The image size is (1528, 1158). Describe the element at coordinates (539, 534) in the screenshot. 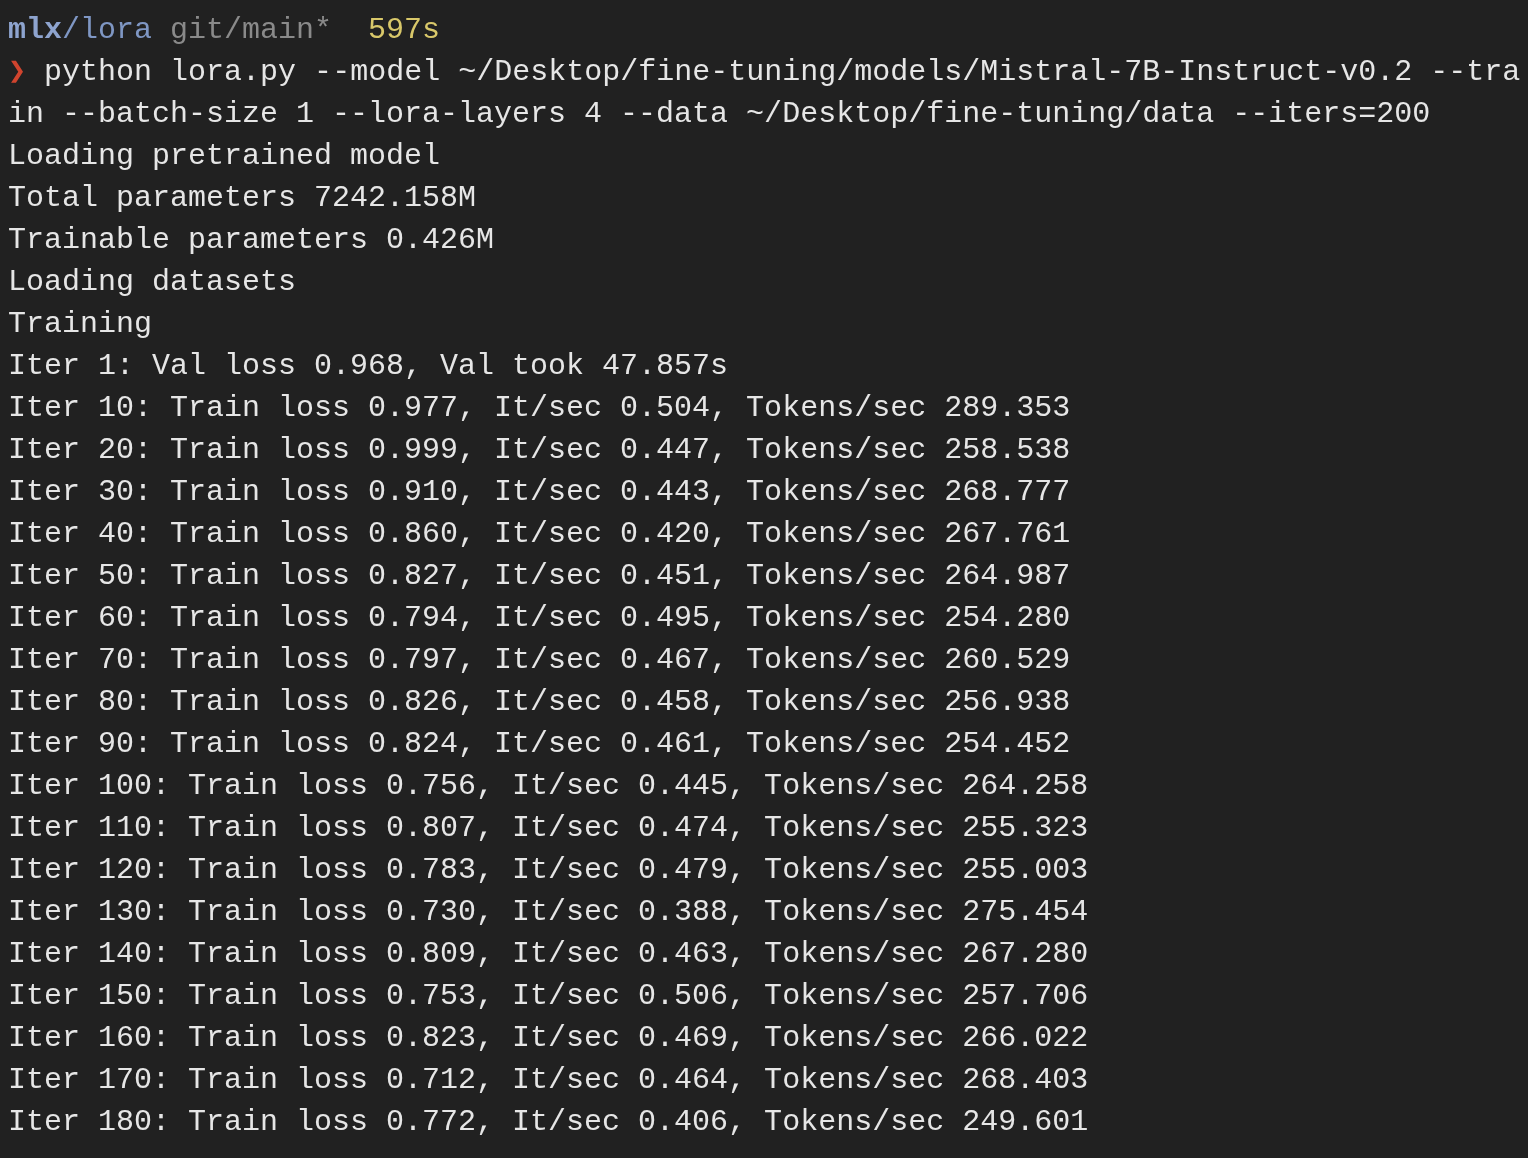

I see `output-line: Iter 40: Train loss 0.860, It/sec 0.420, Tokens/sec 267.761` at that location.